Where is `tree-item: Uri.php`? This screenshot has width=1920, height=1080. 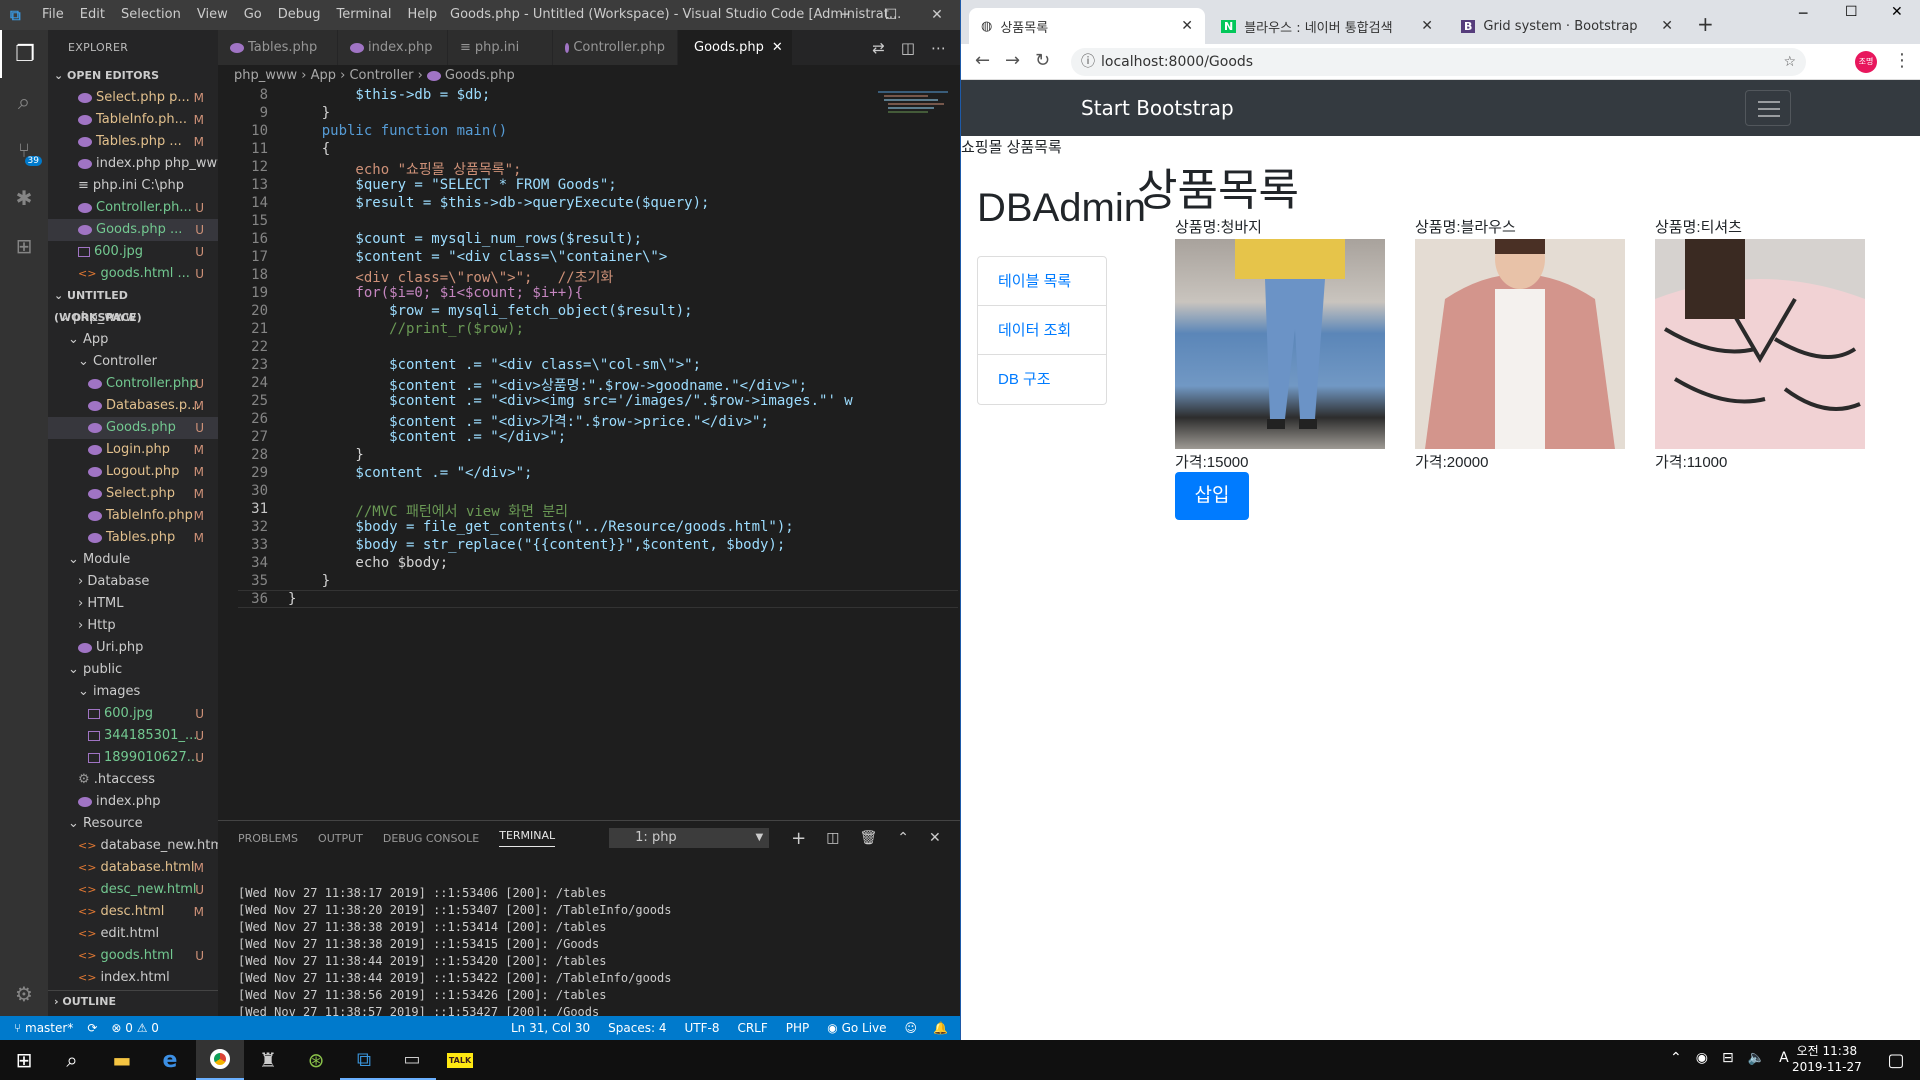 tree-item: Uri.php is located at coordinates (133, 648).